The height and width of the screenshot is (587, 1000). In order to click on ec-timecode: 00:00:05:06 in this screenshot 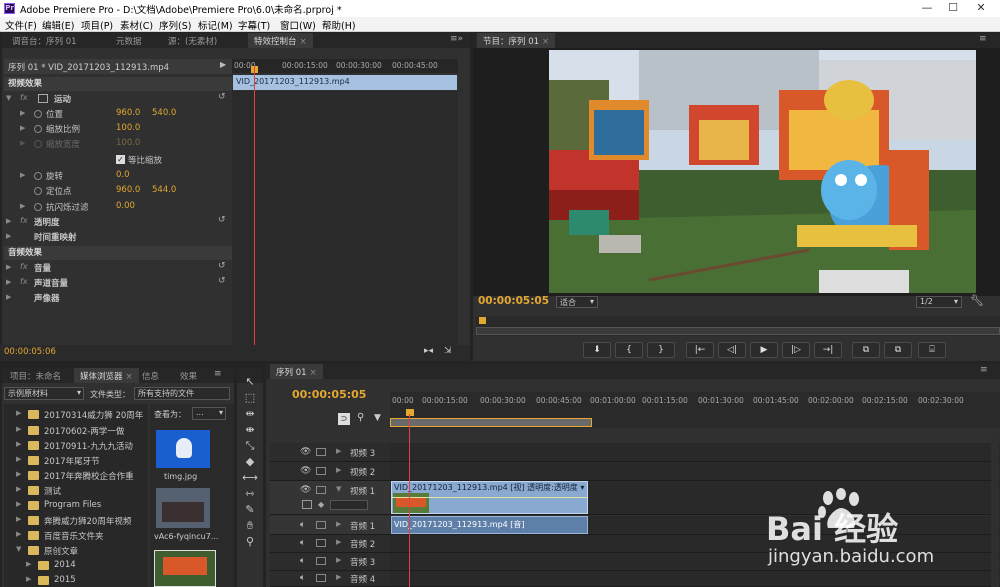, I will do `click(30, 352)`.